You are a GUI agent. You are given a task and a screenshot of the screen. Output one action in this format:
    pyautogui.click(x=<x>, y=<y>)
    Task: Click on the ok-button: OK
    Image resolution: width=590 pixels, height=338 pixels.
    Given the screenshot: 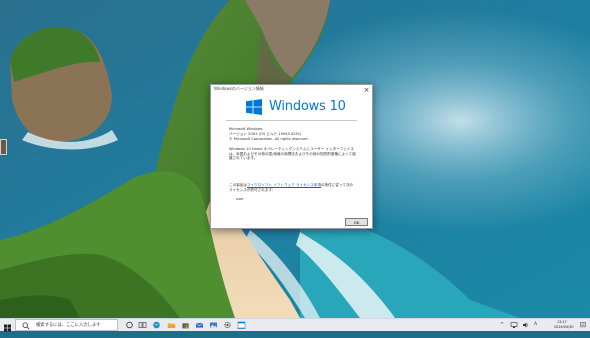 What is the action you would take?
    pyautogui.click(x=356, y=222)
    